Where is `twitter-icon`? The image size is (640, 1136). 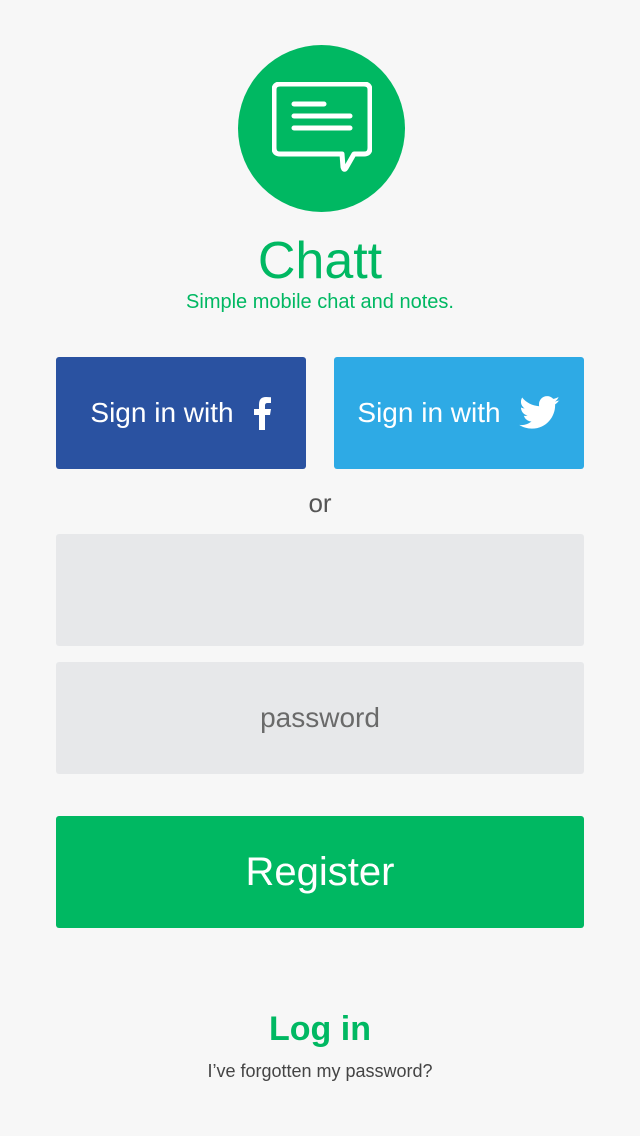
twitter-icon is located at coordinates (539, 413).